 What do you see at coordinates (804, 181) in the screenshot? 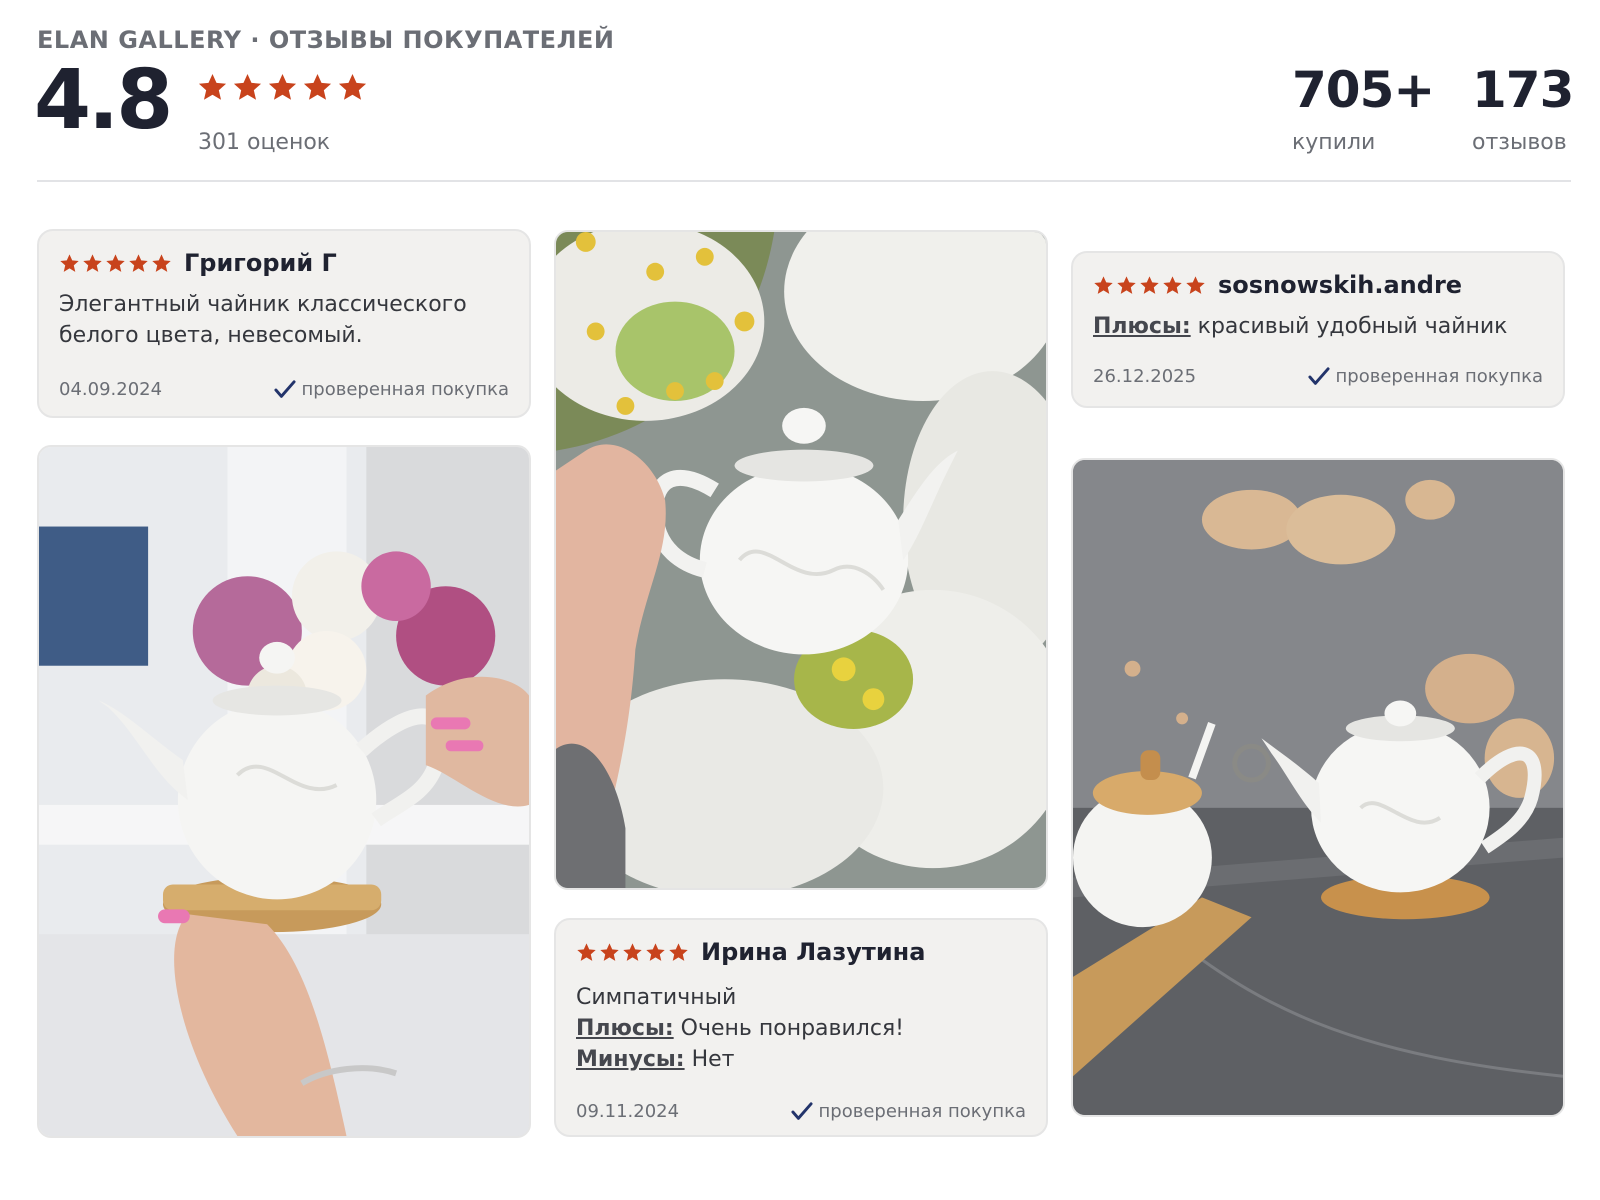
I see `header-divider` at bounding box center [804, 181].